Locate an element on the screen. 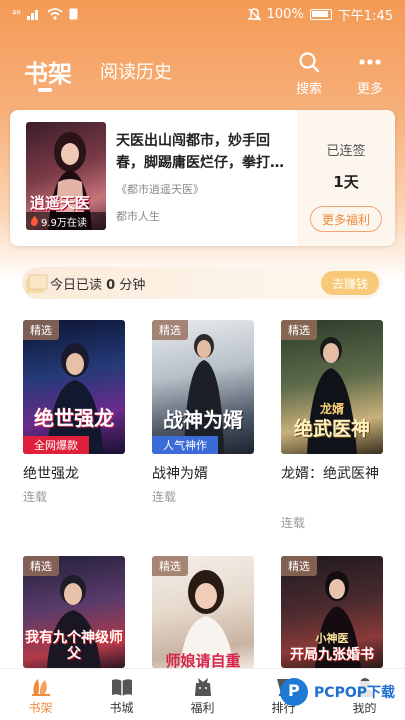  reading-time-text: 今日已读 0 分钟 is located at coordinates (97, 283).